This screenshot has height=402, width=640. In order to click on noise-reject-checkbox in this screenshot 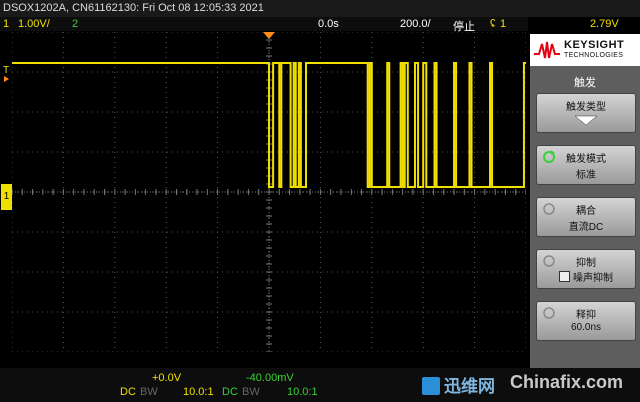, I will do `click(564, 276)`.